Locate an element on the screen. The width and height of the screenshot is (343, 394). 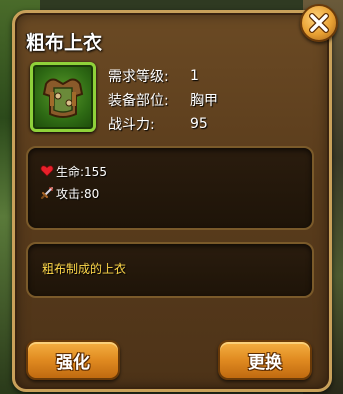
item-stats: 需求等级: 1 装备部位: 胸甲 战斗力: 95 is located at coordinates (163, 100).